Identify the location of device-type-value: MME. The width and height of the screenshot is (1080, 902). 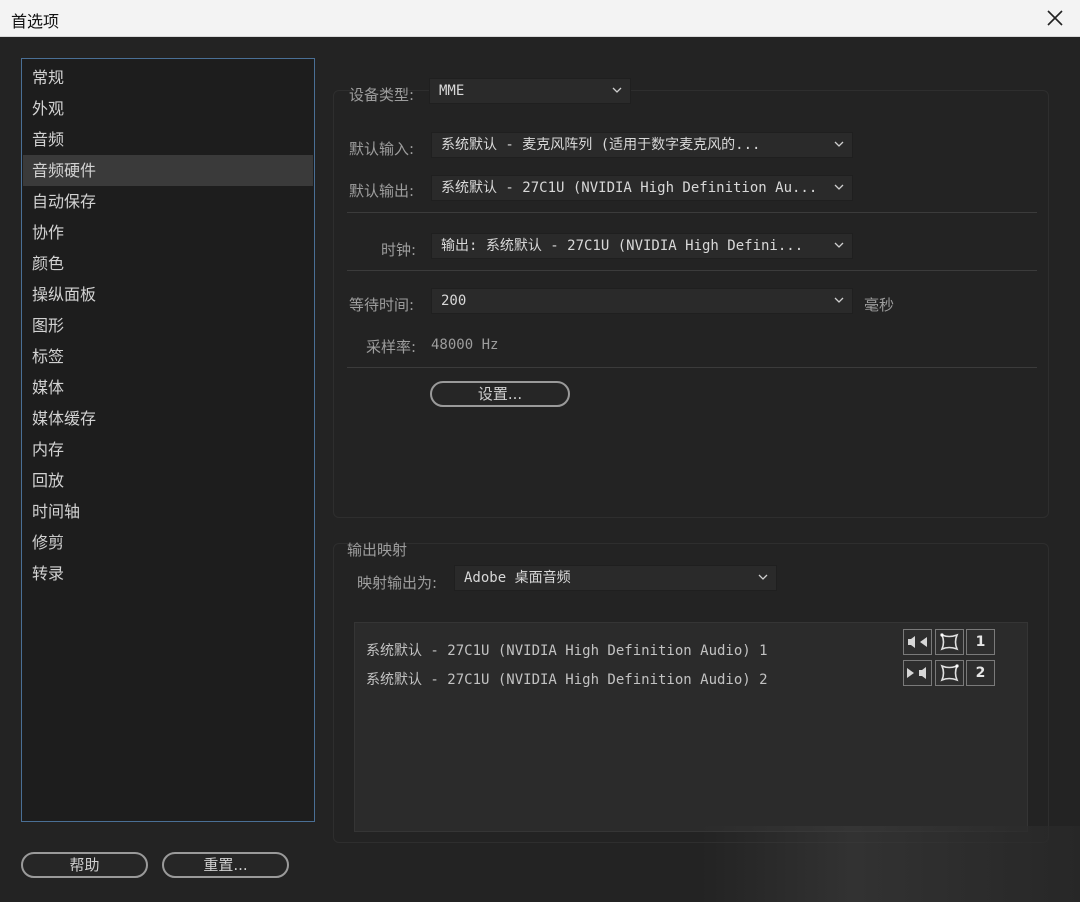
(452, 91).